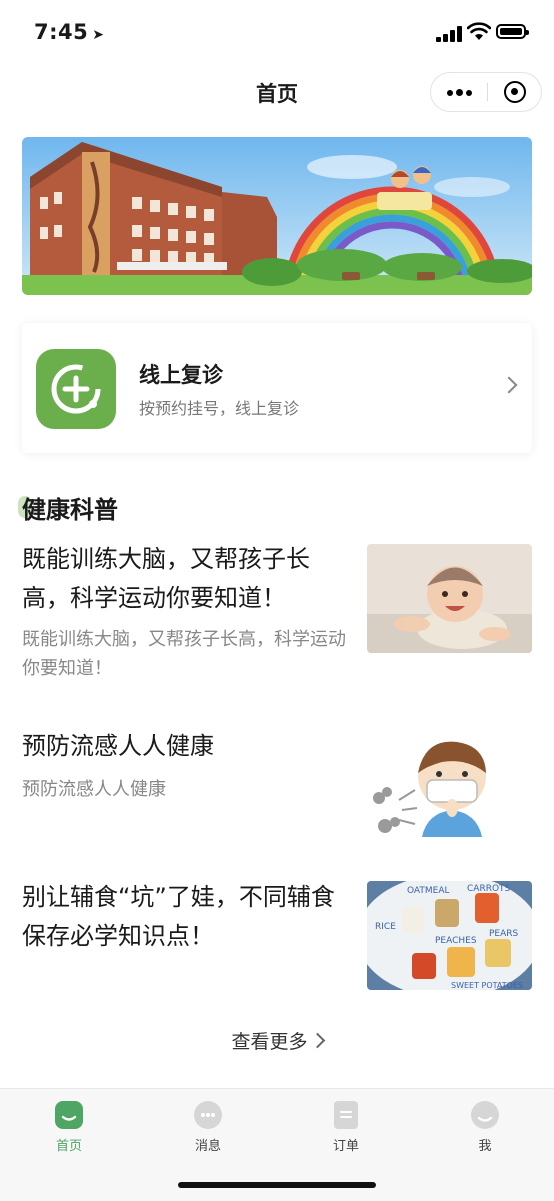 This screenshot has width=554, height=1201. What do you see at coordinates (428, 891) in the screenshot?
I see `thumb-label: OATMEAL` at bounding box center [428, 891].